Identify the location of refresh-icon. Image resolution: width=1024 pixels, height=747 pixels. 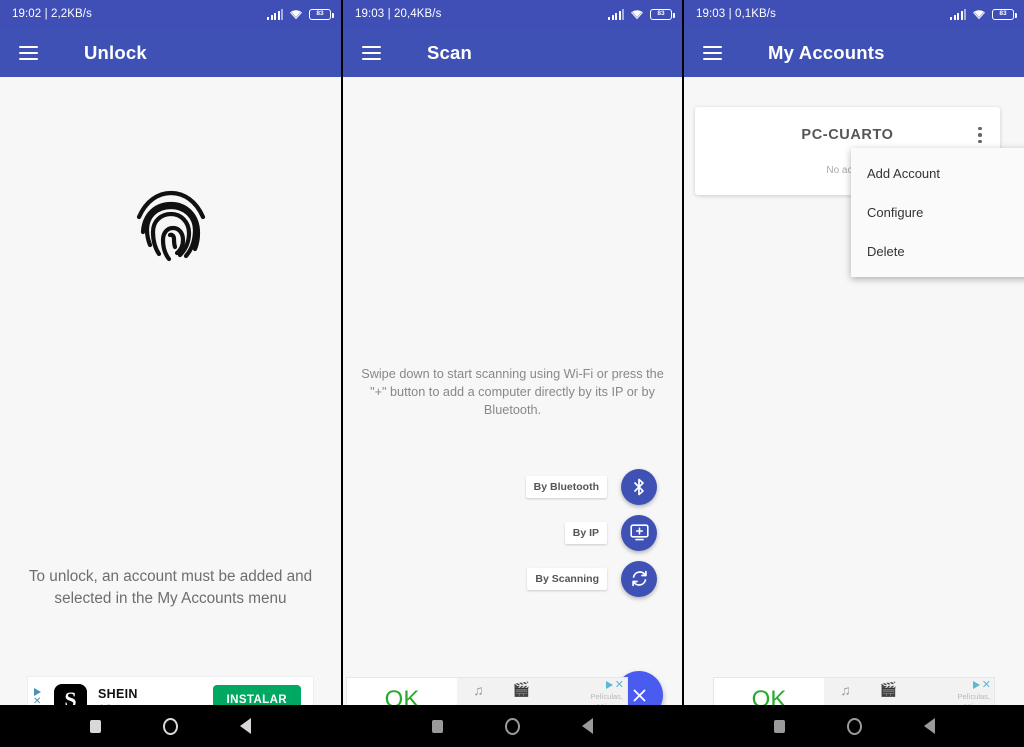
(639, 578).